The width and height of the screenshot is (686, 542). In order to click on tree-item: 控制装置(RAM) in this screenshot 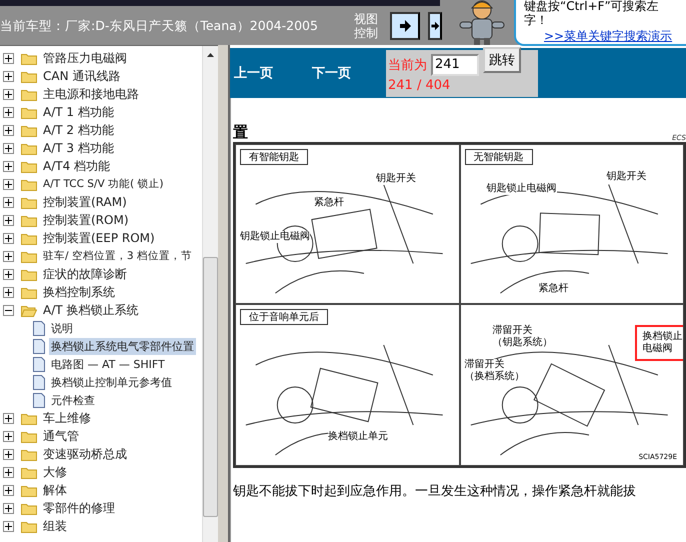, I will do `click(85, 202)`.